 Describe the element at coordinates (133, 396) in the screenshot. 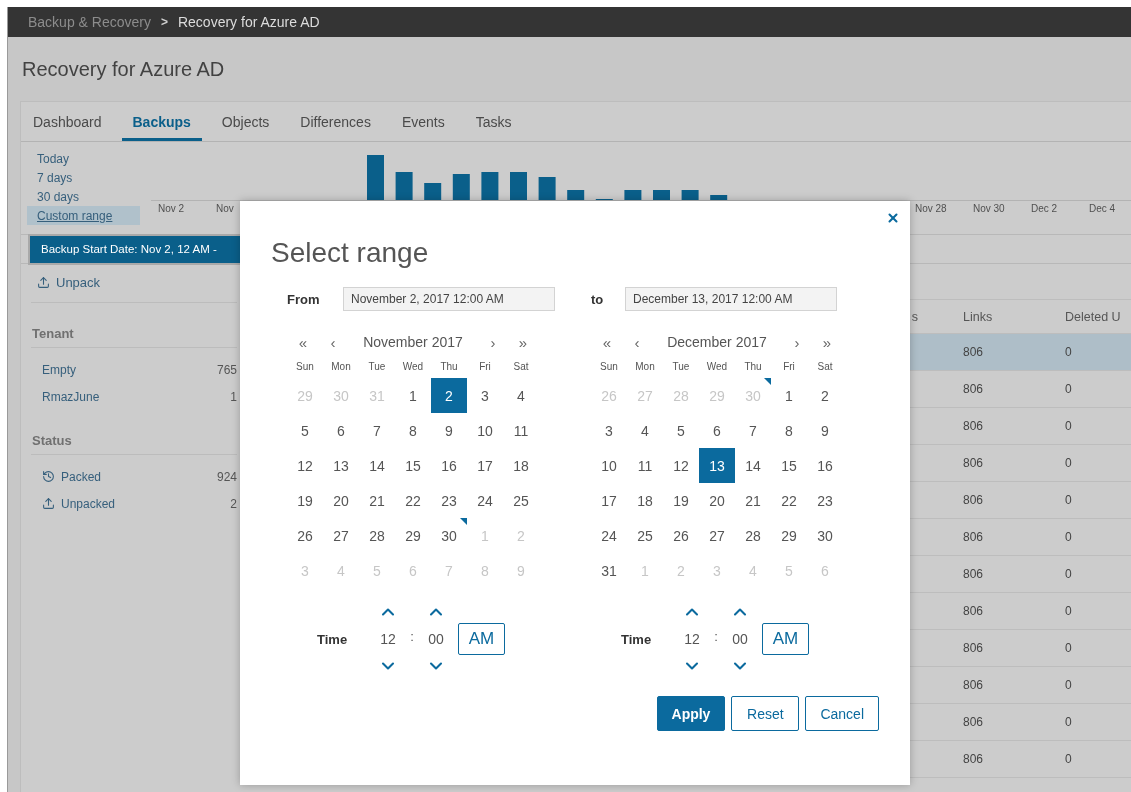

I see `filter-link: RmazJune` at that location.